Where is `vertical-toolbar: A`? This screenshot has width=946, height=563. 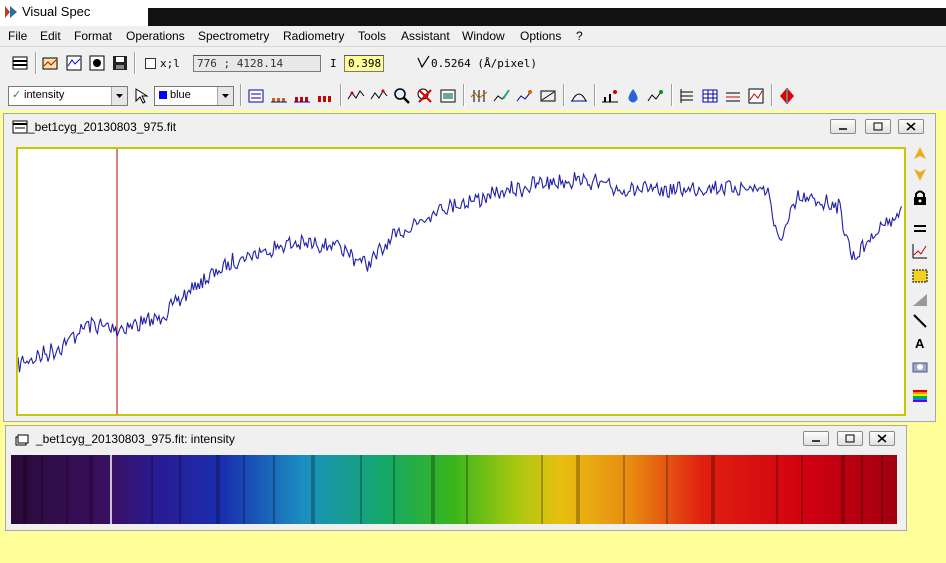
vertical-toolbar: A is located at coordinates (920, 280).